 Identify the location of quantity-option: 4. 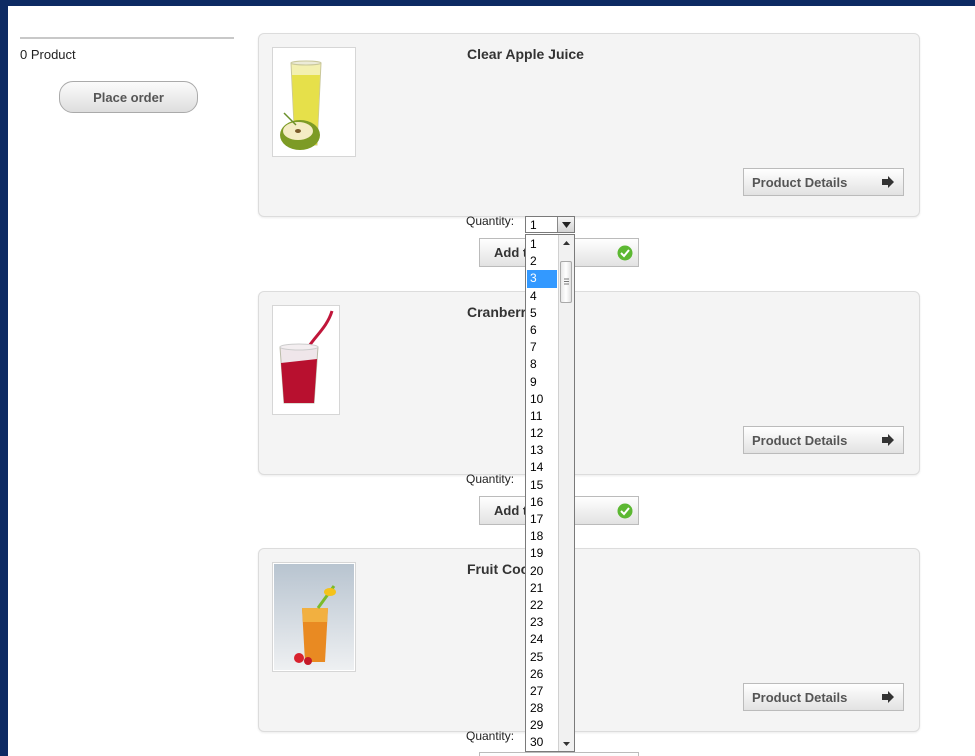
(542, 296).